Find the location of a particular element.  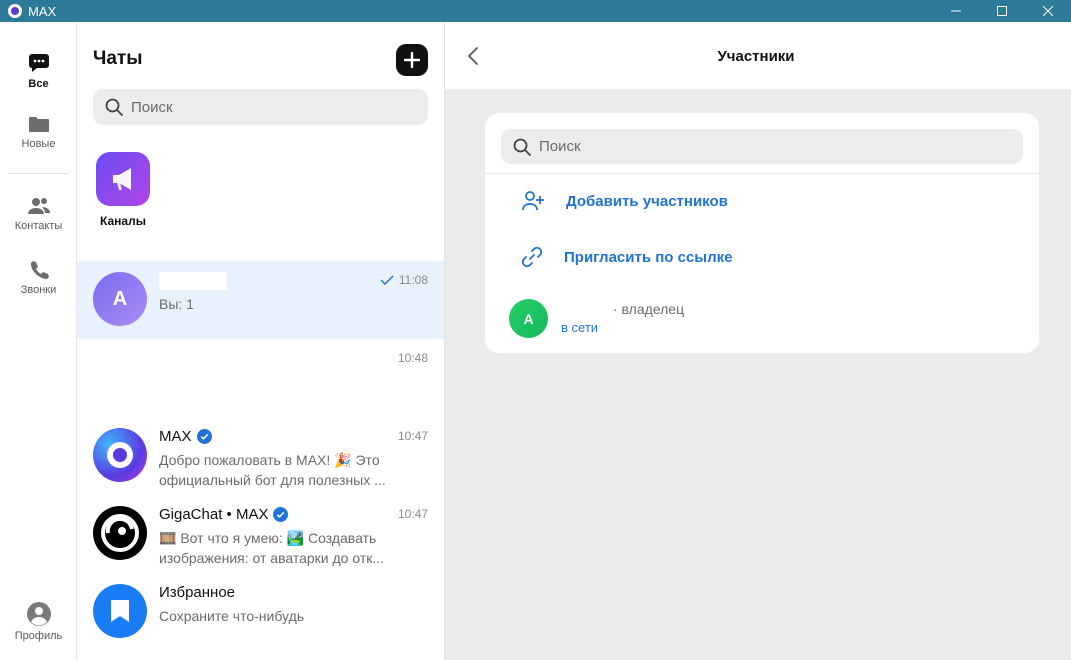

chat-name: Избранное is located at coordinates (197, 592).